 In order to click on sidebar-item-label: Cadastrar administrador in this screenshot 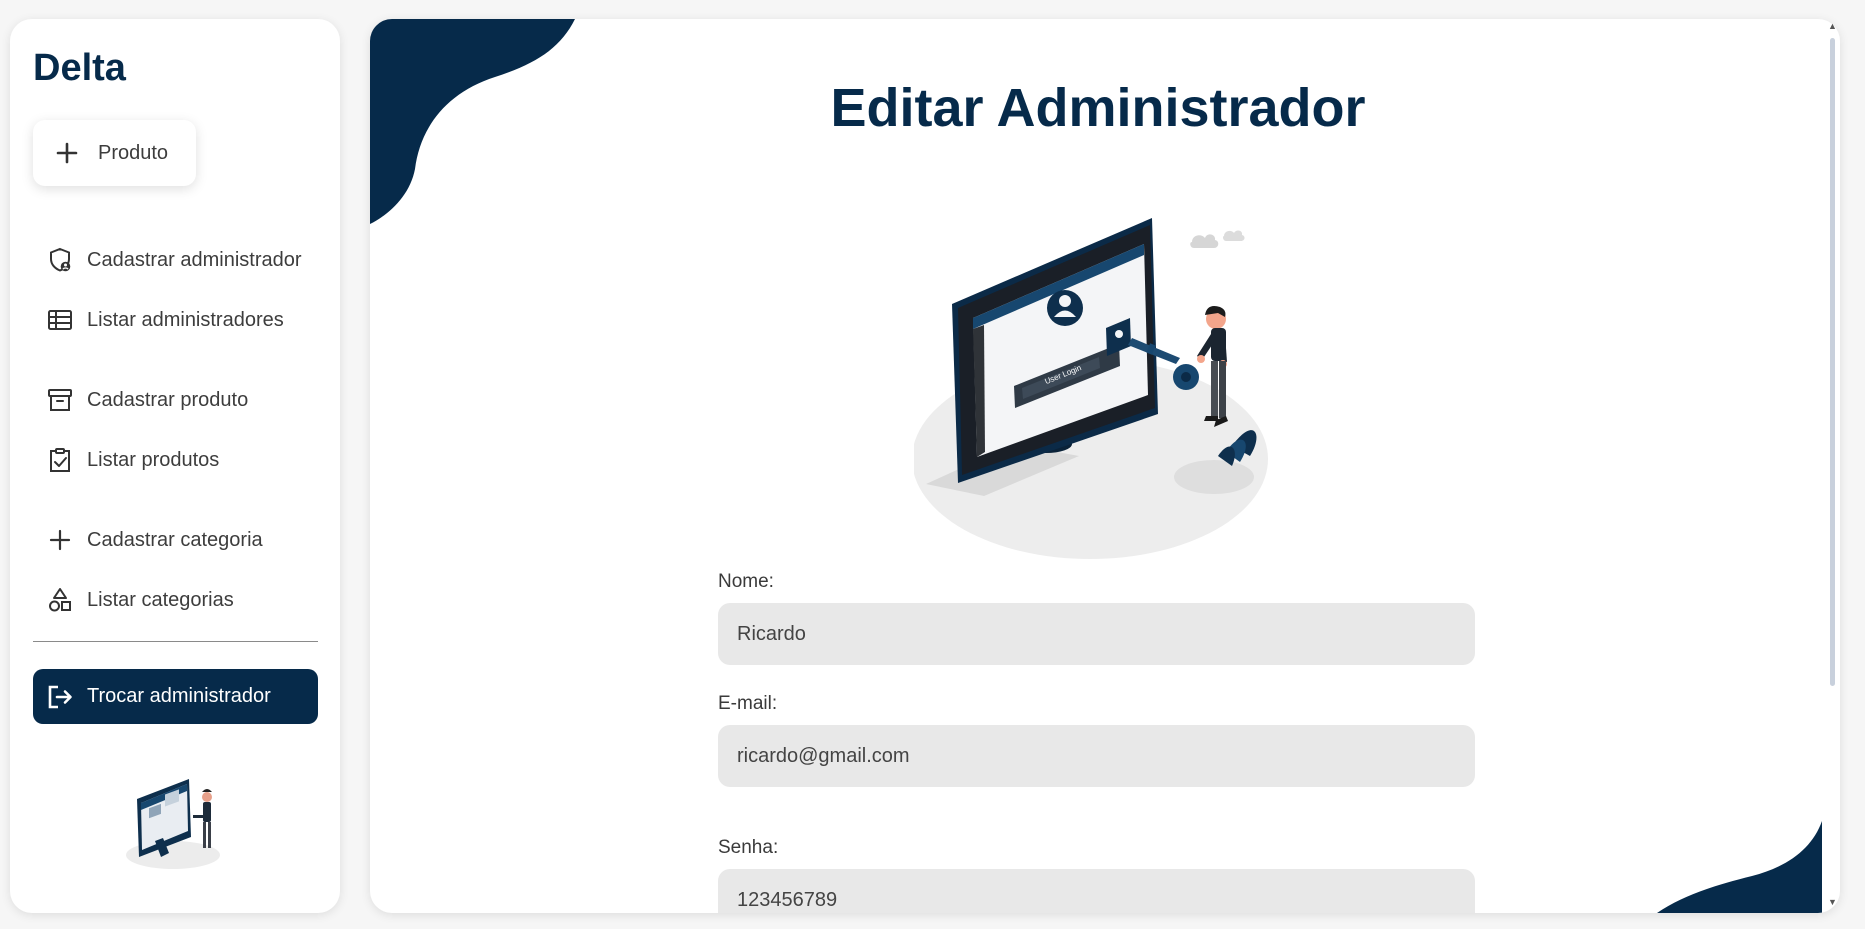, I will do `click(194, 259)`.